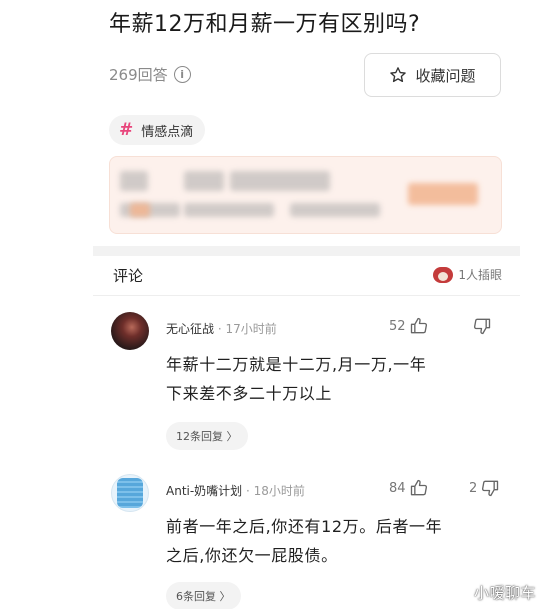 The height and width of the screenshot is (609, 544). I want to click on section-divider, so click(306, 251).